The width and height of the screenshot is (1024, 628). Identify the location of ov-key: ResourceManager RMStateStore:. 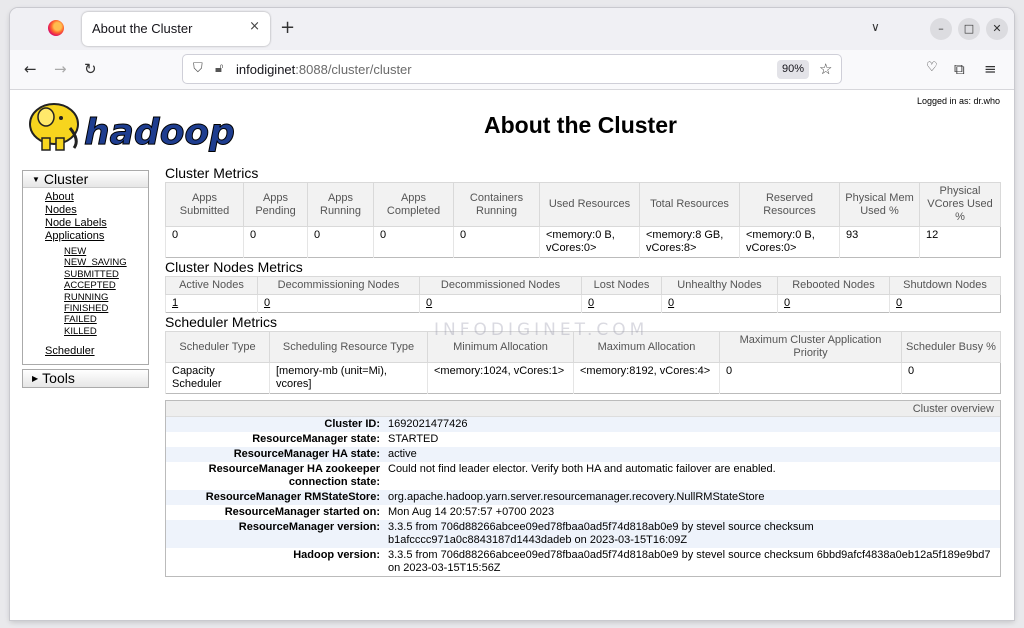
(275, 497).